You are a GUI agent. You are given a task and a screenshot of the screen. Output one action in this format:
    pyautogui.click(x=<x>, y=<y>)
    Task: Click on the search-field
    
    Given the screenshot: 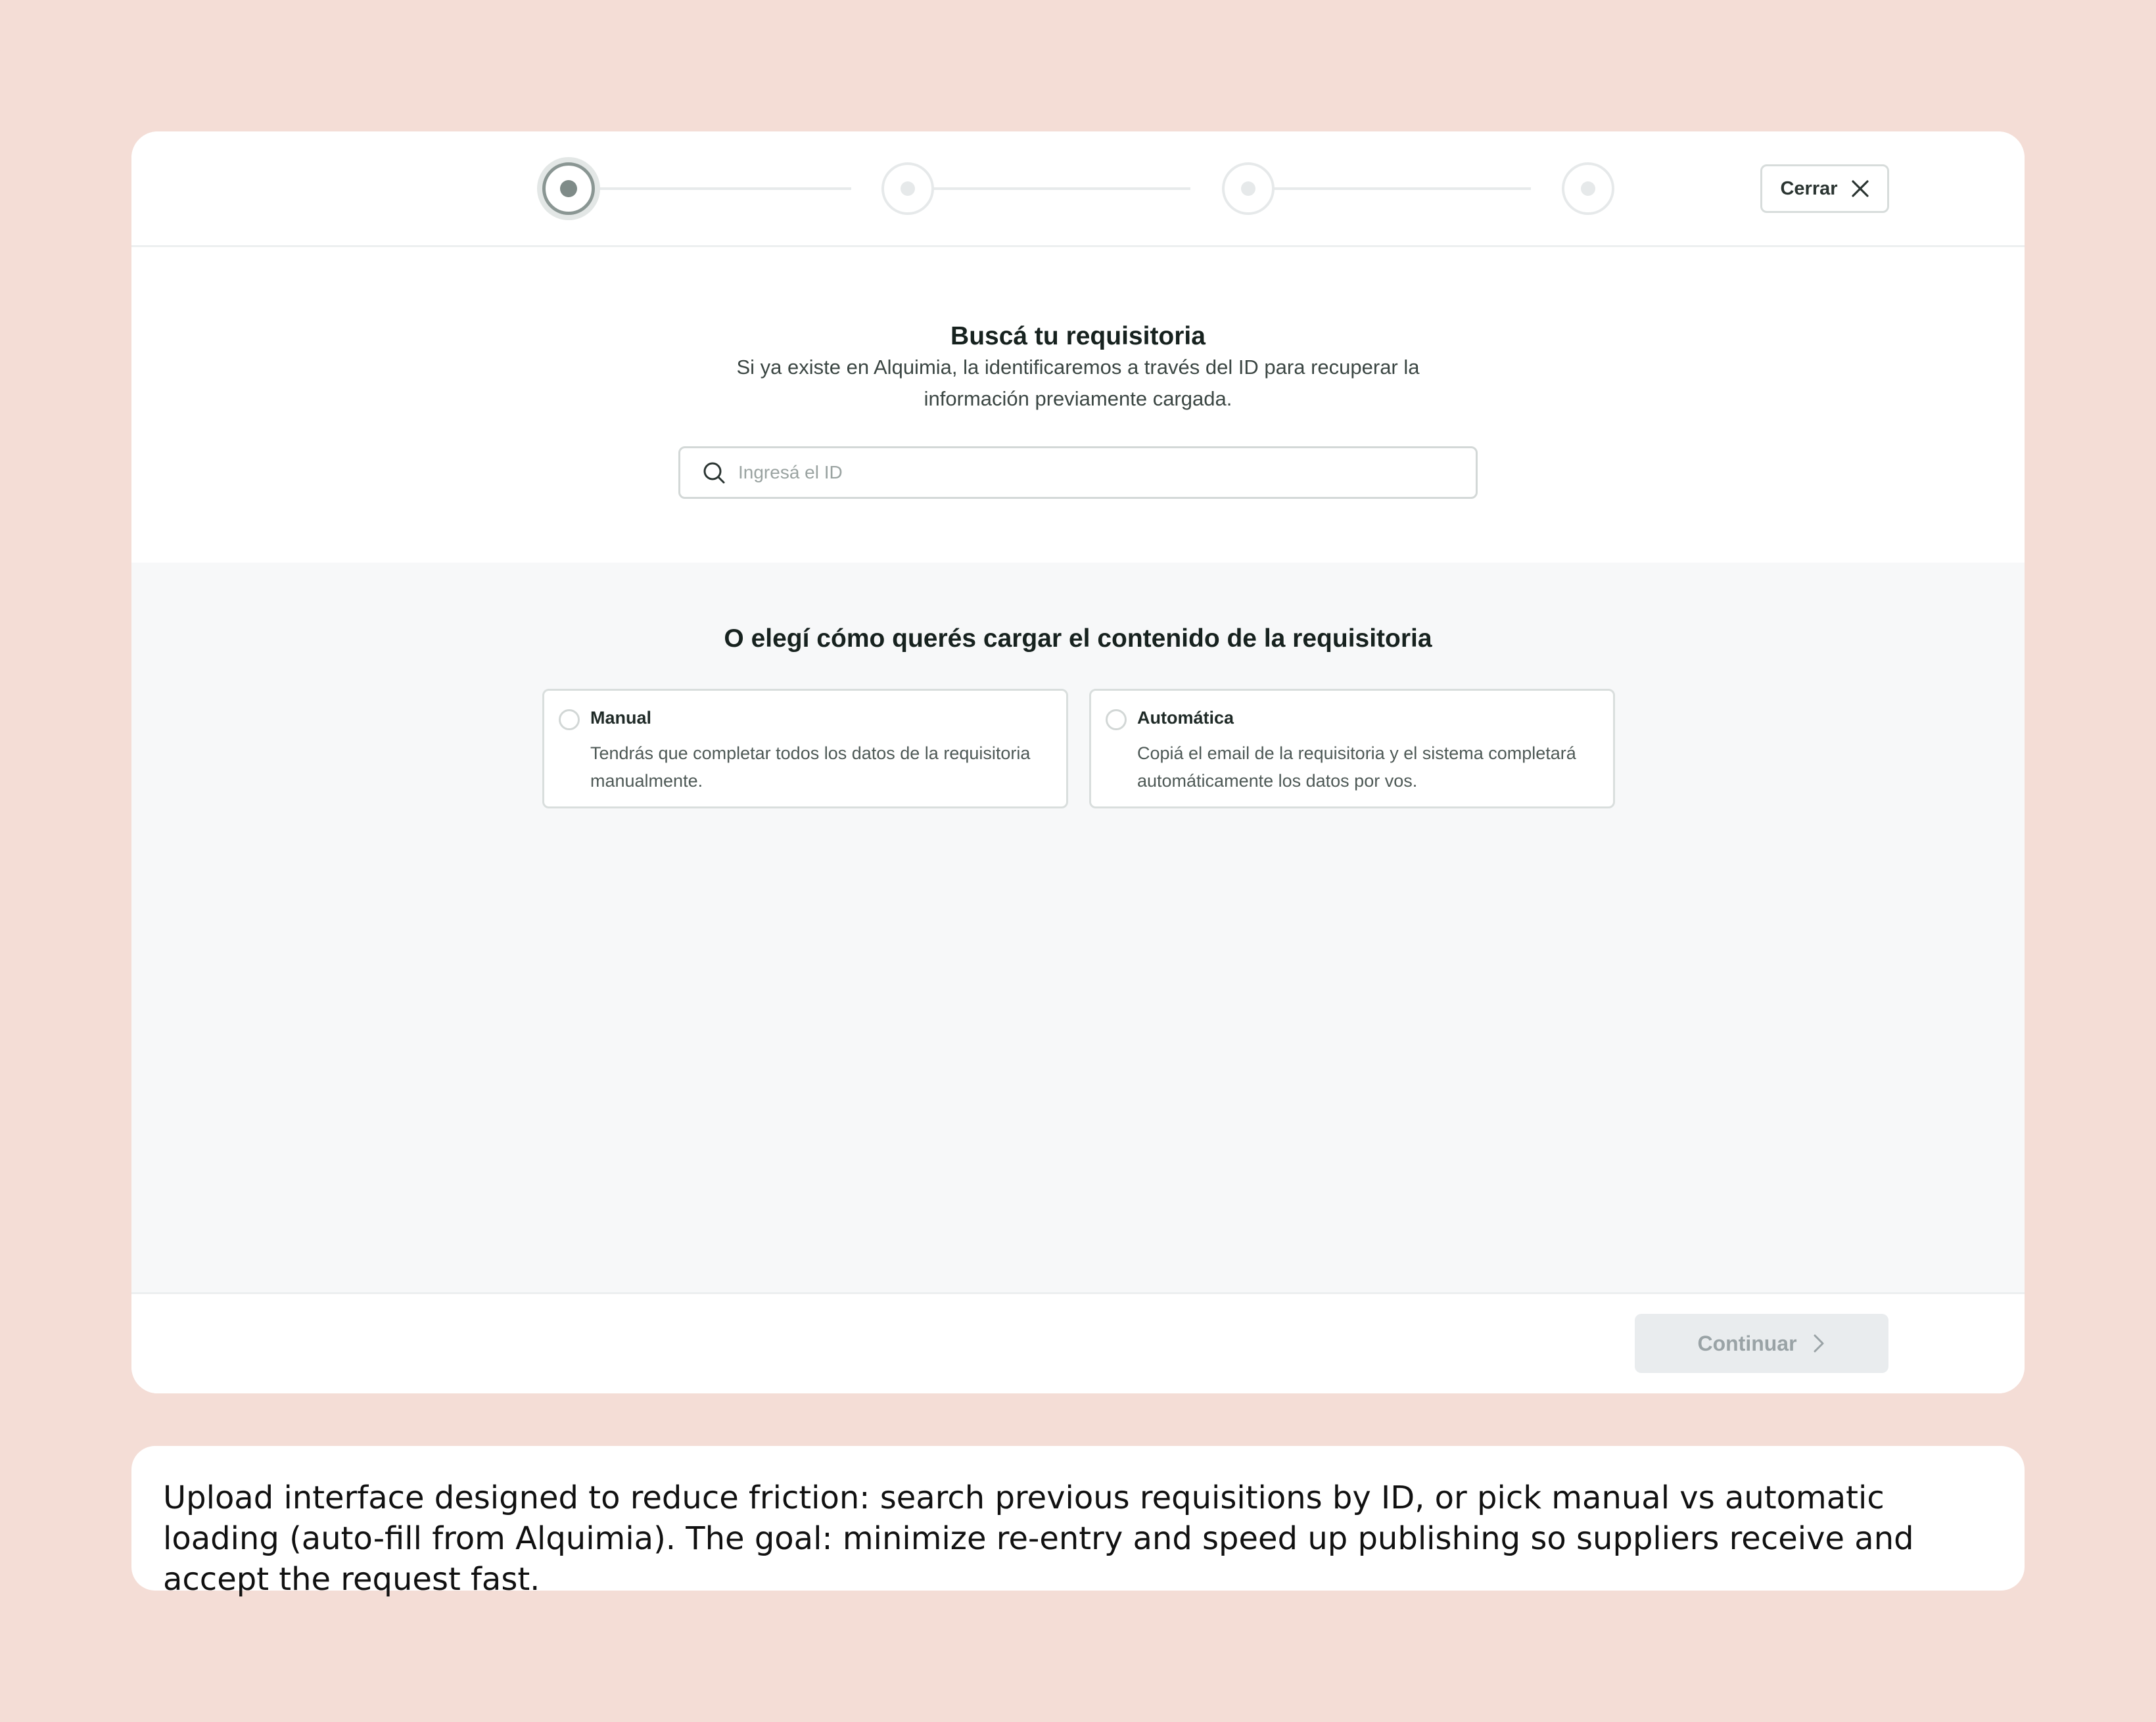 What is the action you would take?
    pyautogui.click(x=1078, y=472)
    